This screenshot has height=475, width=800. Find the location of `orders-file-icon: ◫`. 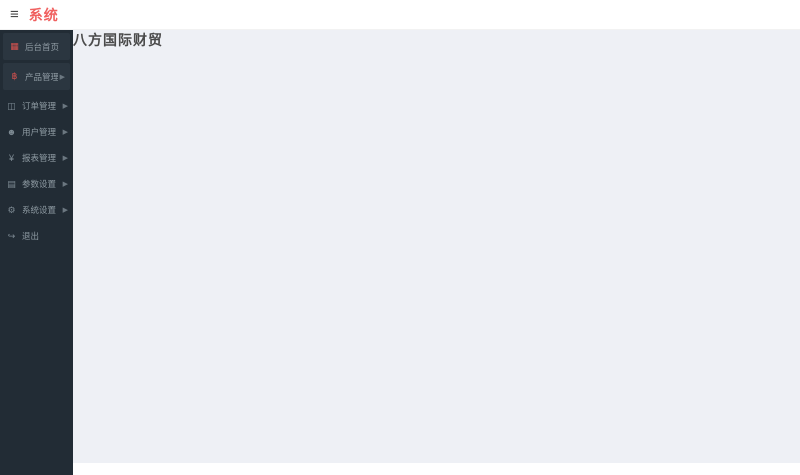

orders-file-icon: ◫ is located at coordinates (11, 105).